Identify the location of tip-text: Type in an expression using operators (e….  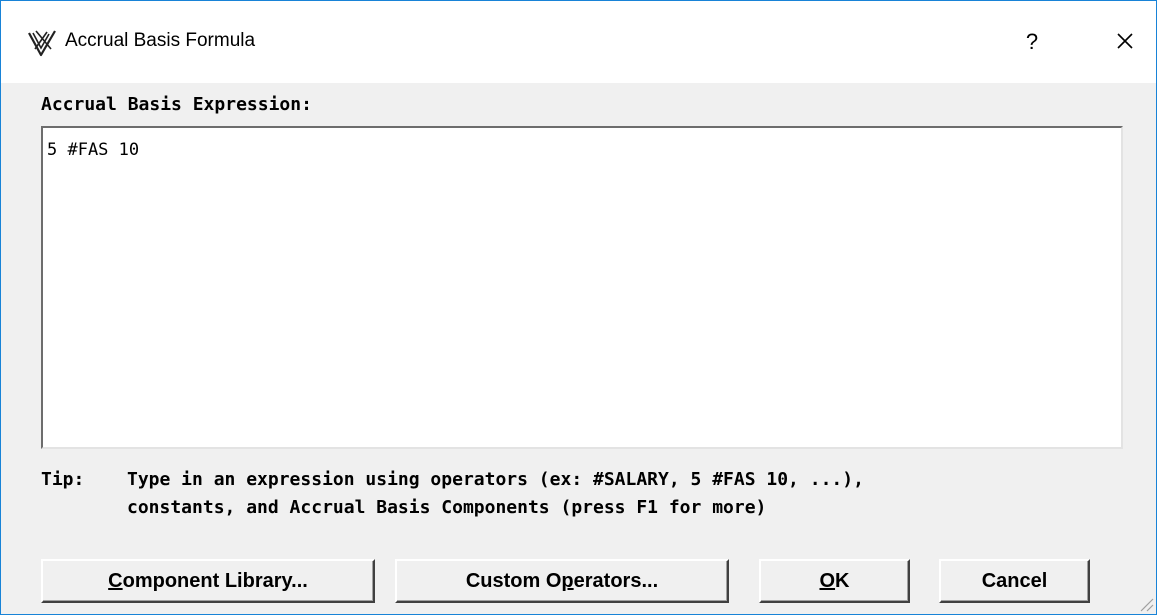
(495, 494).